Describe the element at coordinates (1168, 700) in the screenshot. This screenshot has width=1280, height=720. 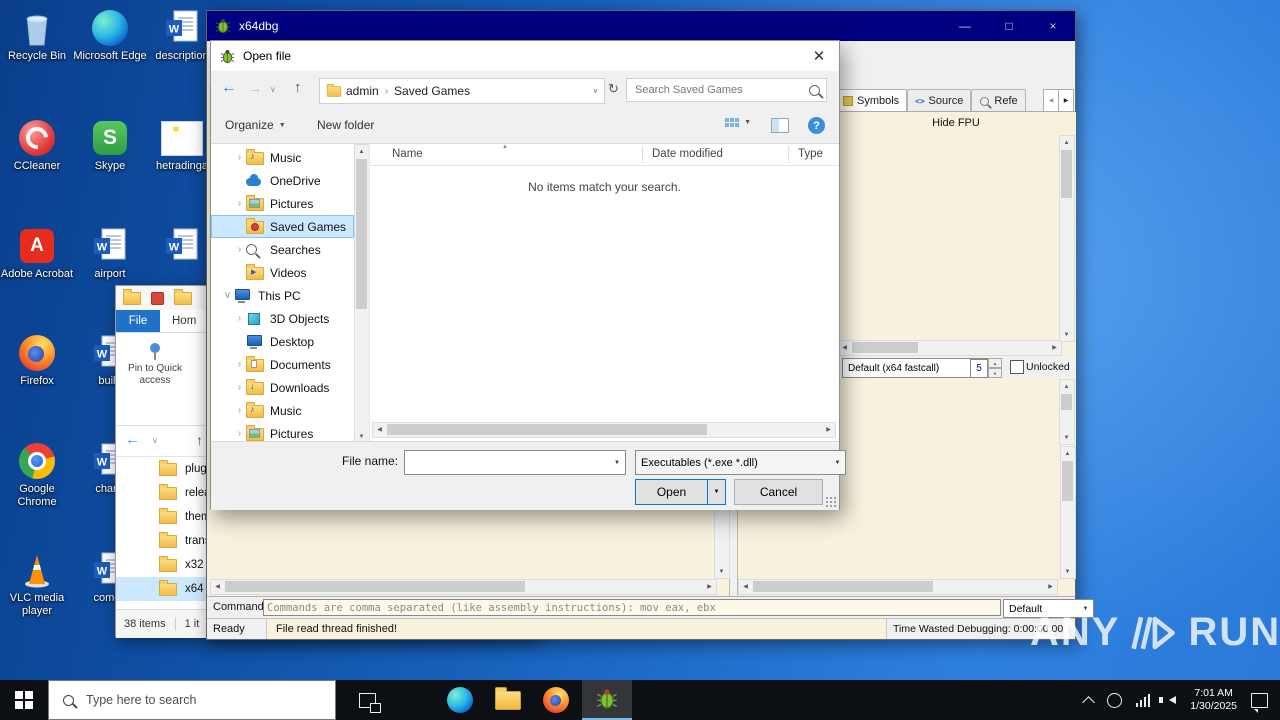
I see `volume-icon` at that location.